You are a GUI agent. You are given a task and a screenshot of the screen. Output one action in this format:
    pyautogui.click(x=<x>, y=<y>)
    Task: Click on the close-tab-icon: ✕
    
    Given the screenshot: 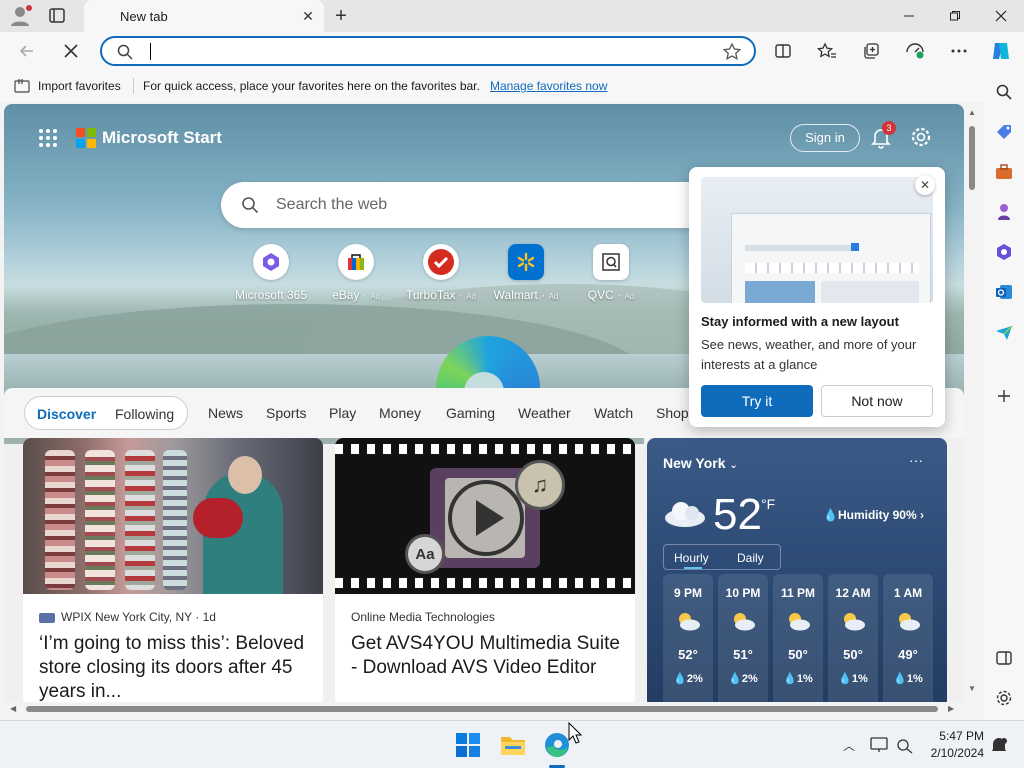 What is the action you would take?
    pyautogui.click(x=308, y=16)
    